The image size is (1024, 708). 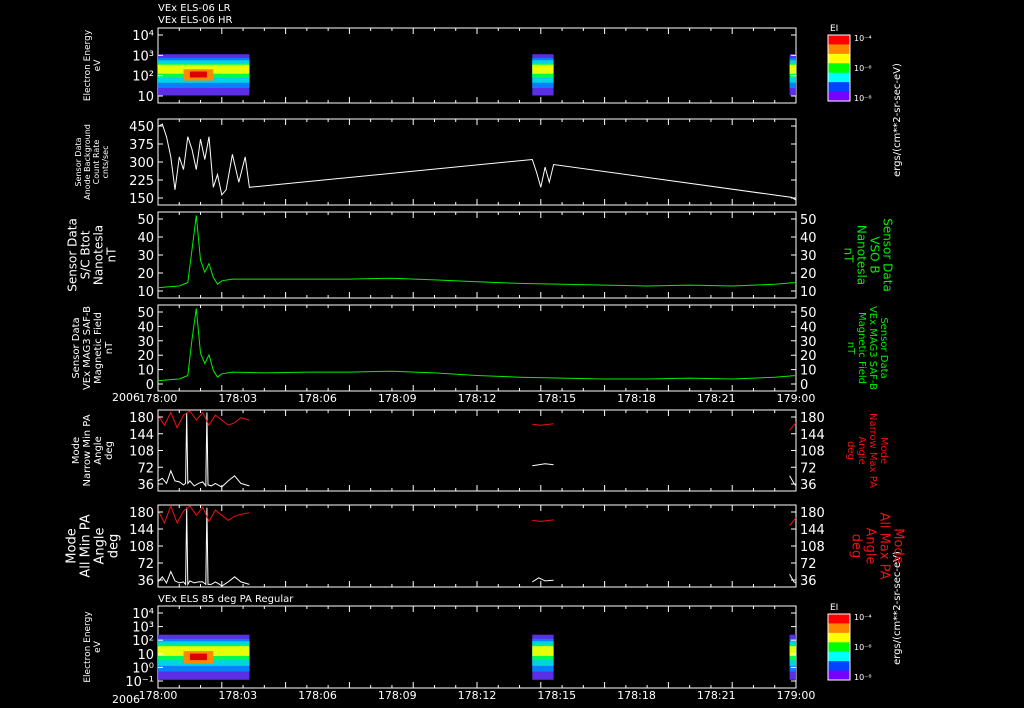 I want to click on ylabel-right-all-pa-line: Angle, so click(x=870, y=546).